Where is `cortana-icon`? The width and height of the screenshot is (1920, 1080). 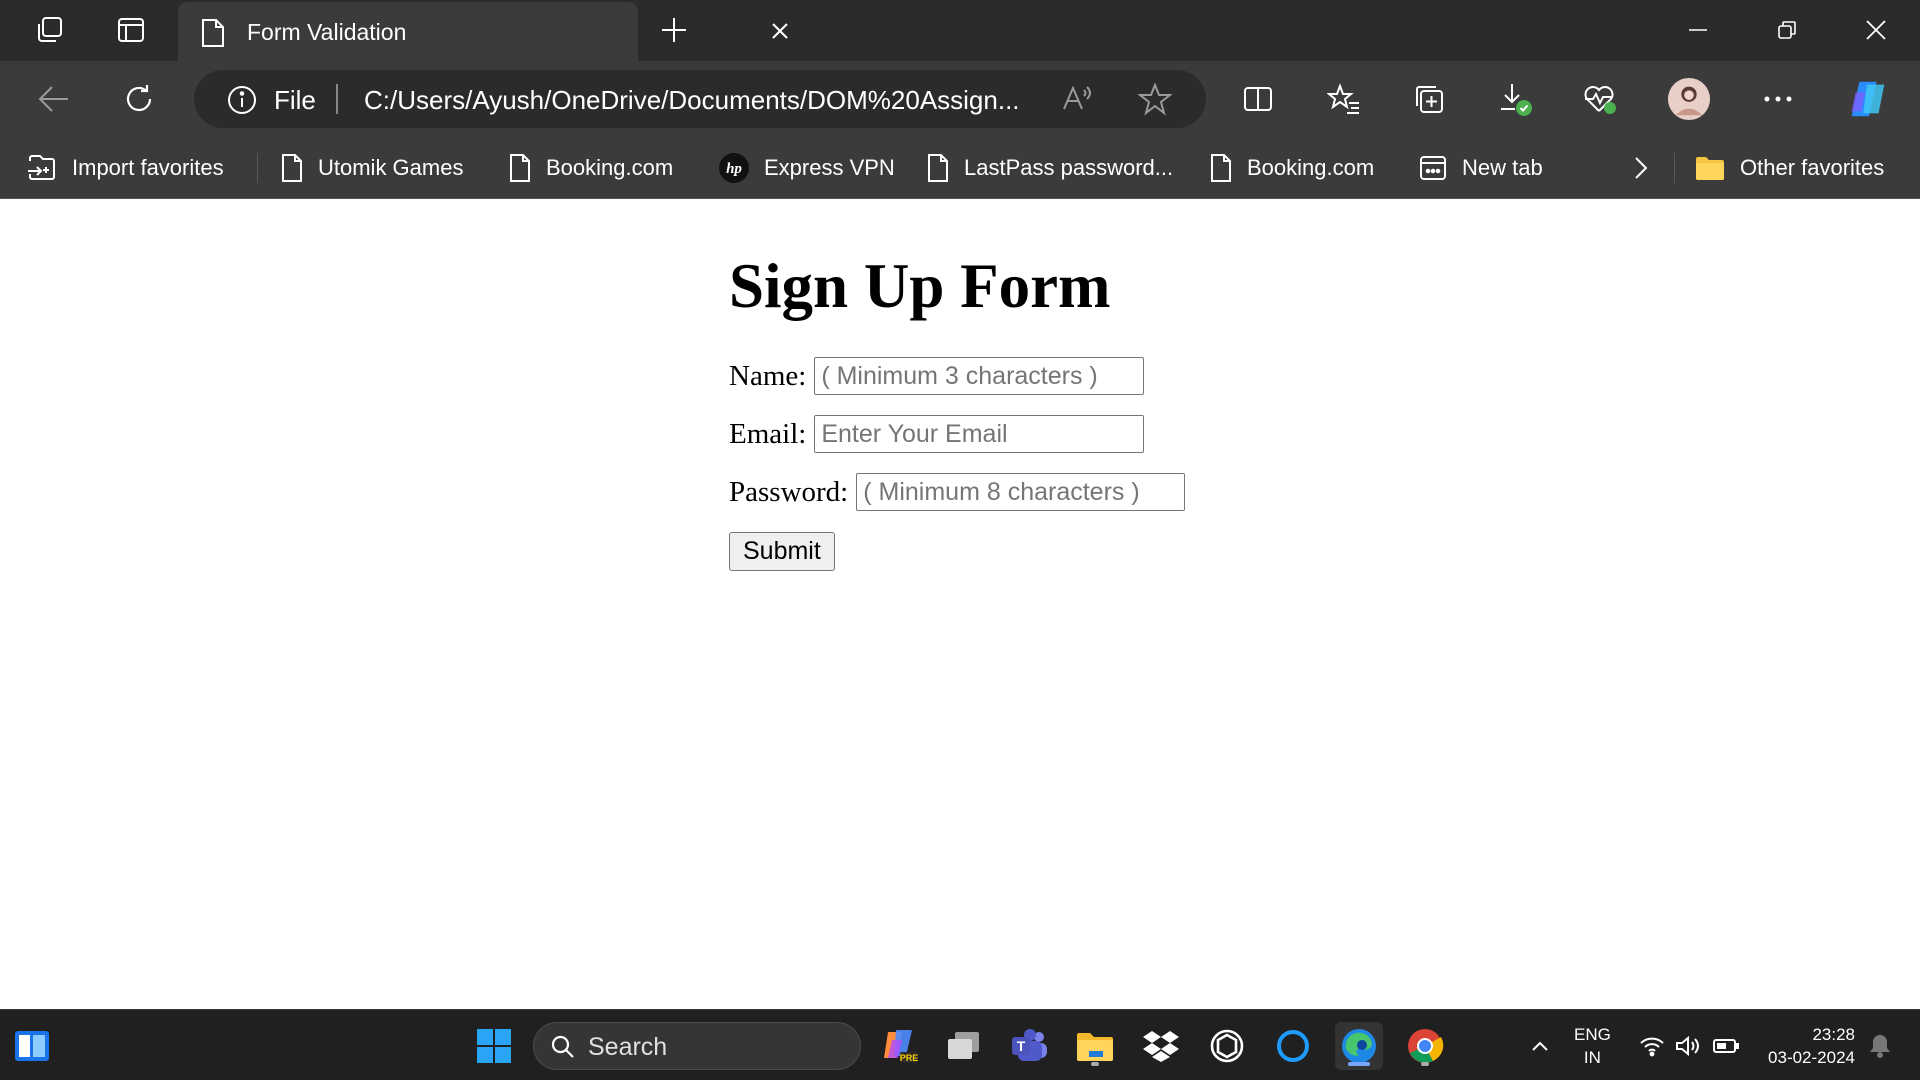 cortana-icon is located at coordinates (1293, 1046).